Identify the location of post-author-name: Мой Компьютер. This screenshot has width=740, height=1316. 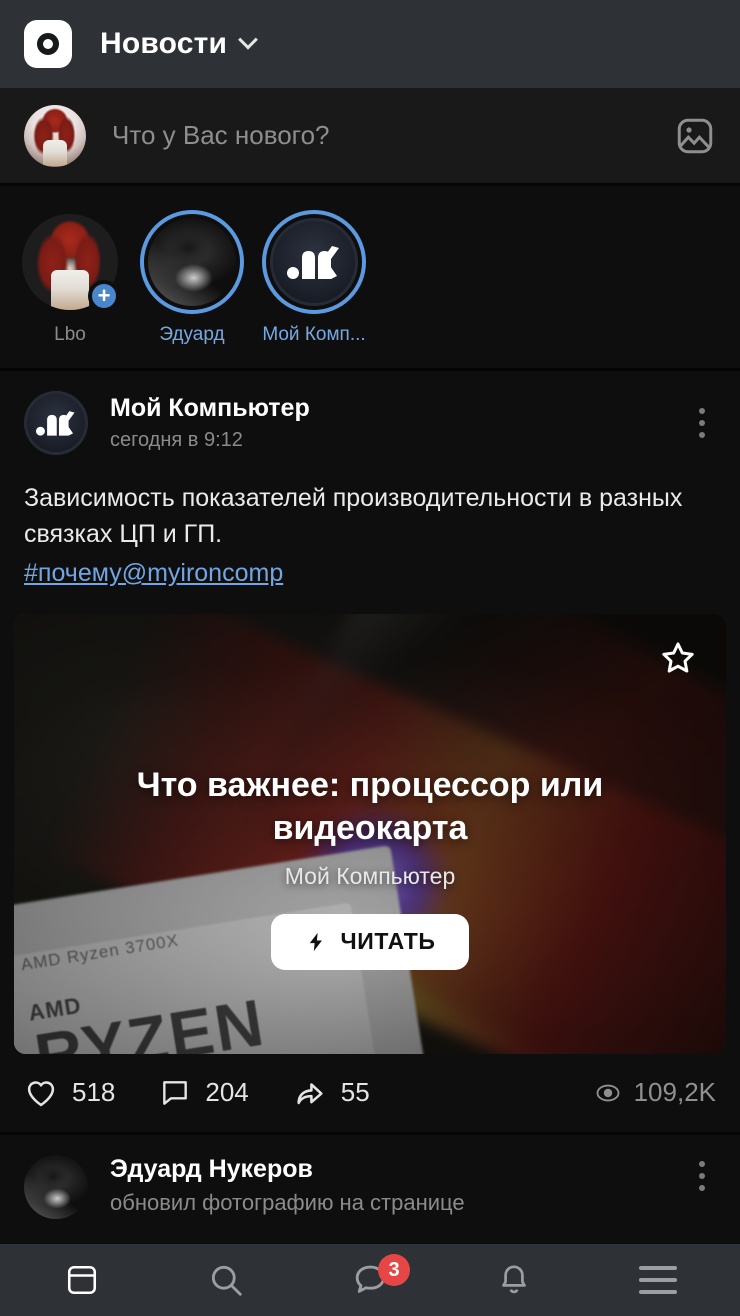
(399, 408).